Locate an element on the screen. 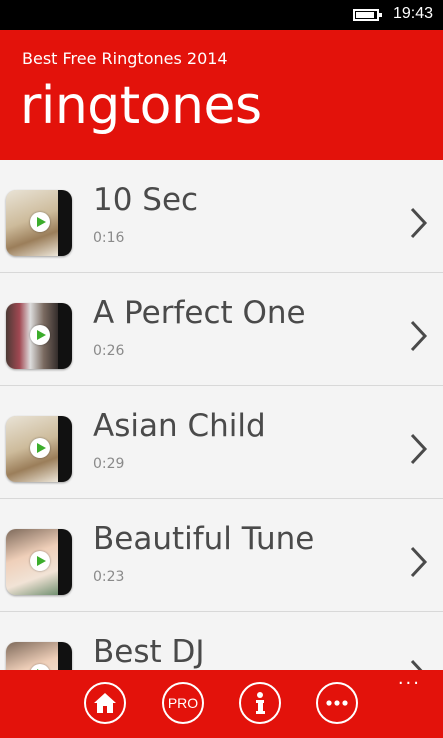 The width and height of the screenshot is (443, 738). status-bar: 19:43 is located at coordinates (221, 15).